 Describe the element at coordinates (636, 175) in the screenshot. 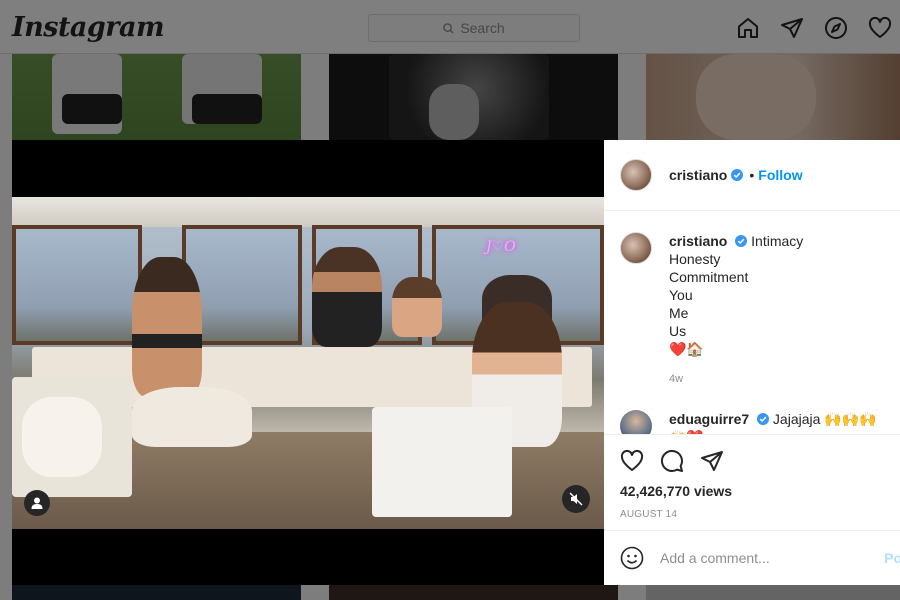

I see `author-avatar` at that location.